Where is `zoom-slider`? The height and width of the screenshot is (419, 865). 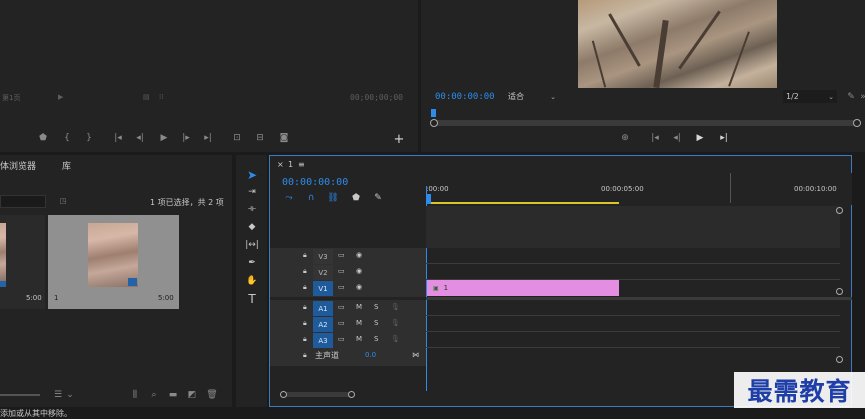
zoom-slider is located at coordinates (20, 395).